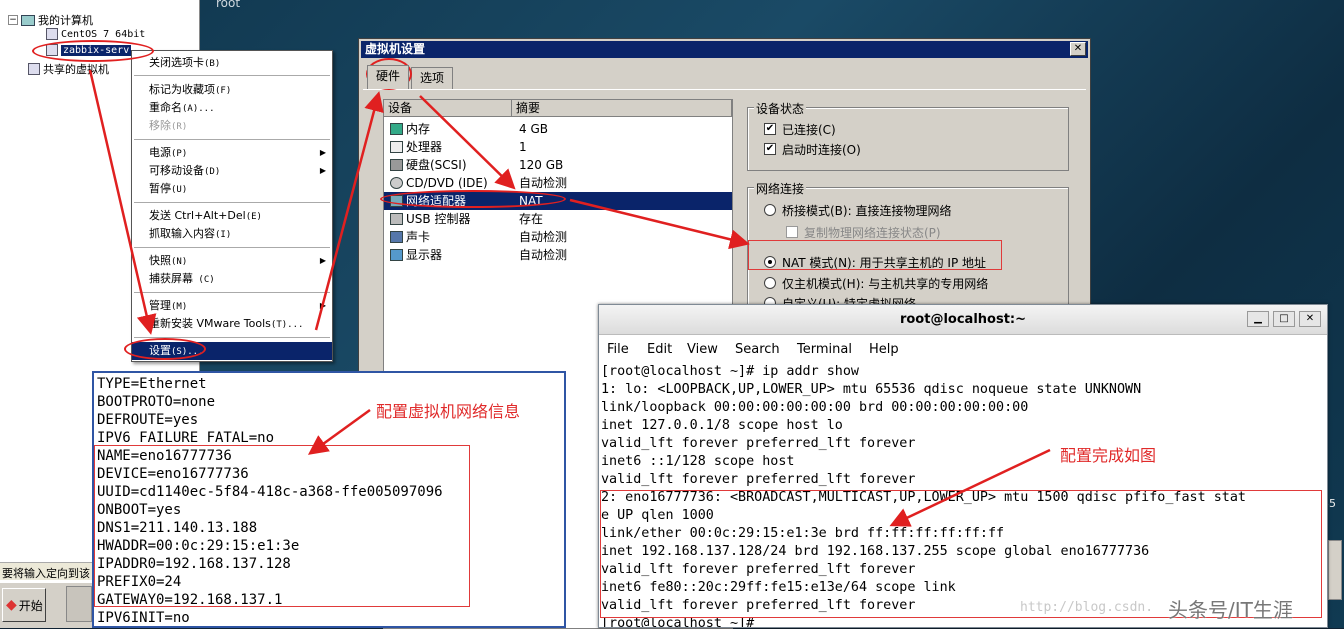  Describe the element at coordinates (122, 202) in the screenshot. I see `arrow-vm-to-settings` at that location.